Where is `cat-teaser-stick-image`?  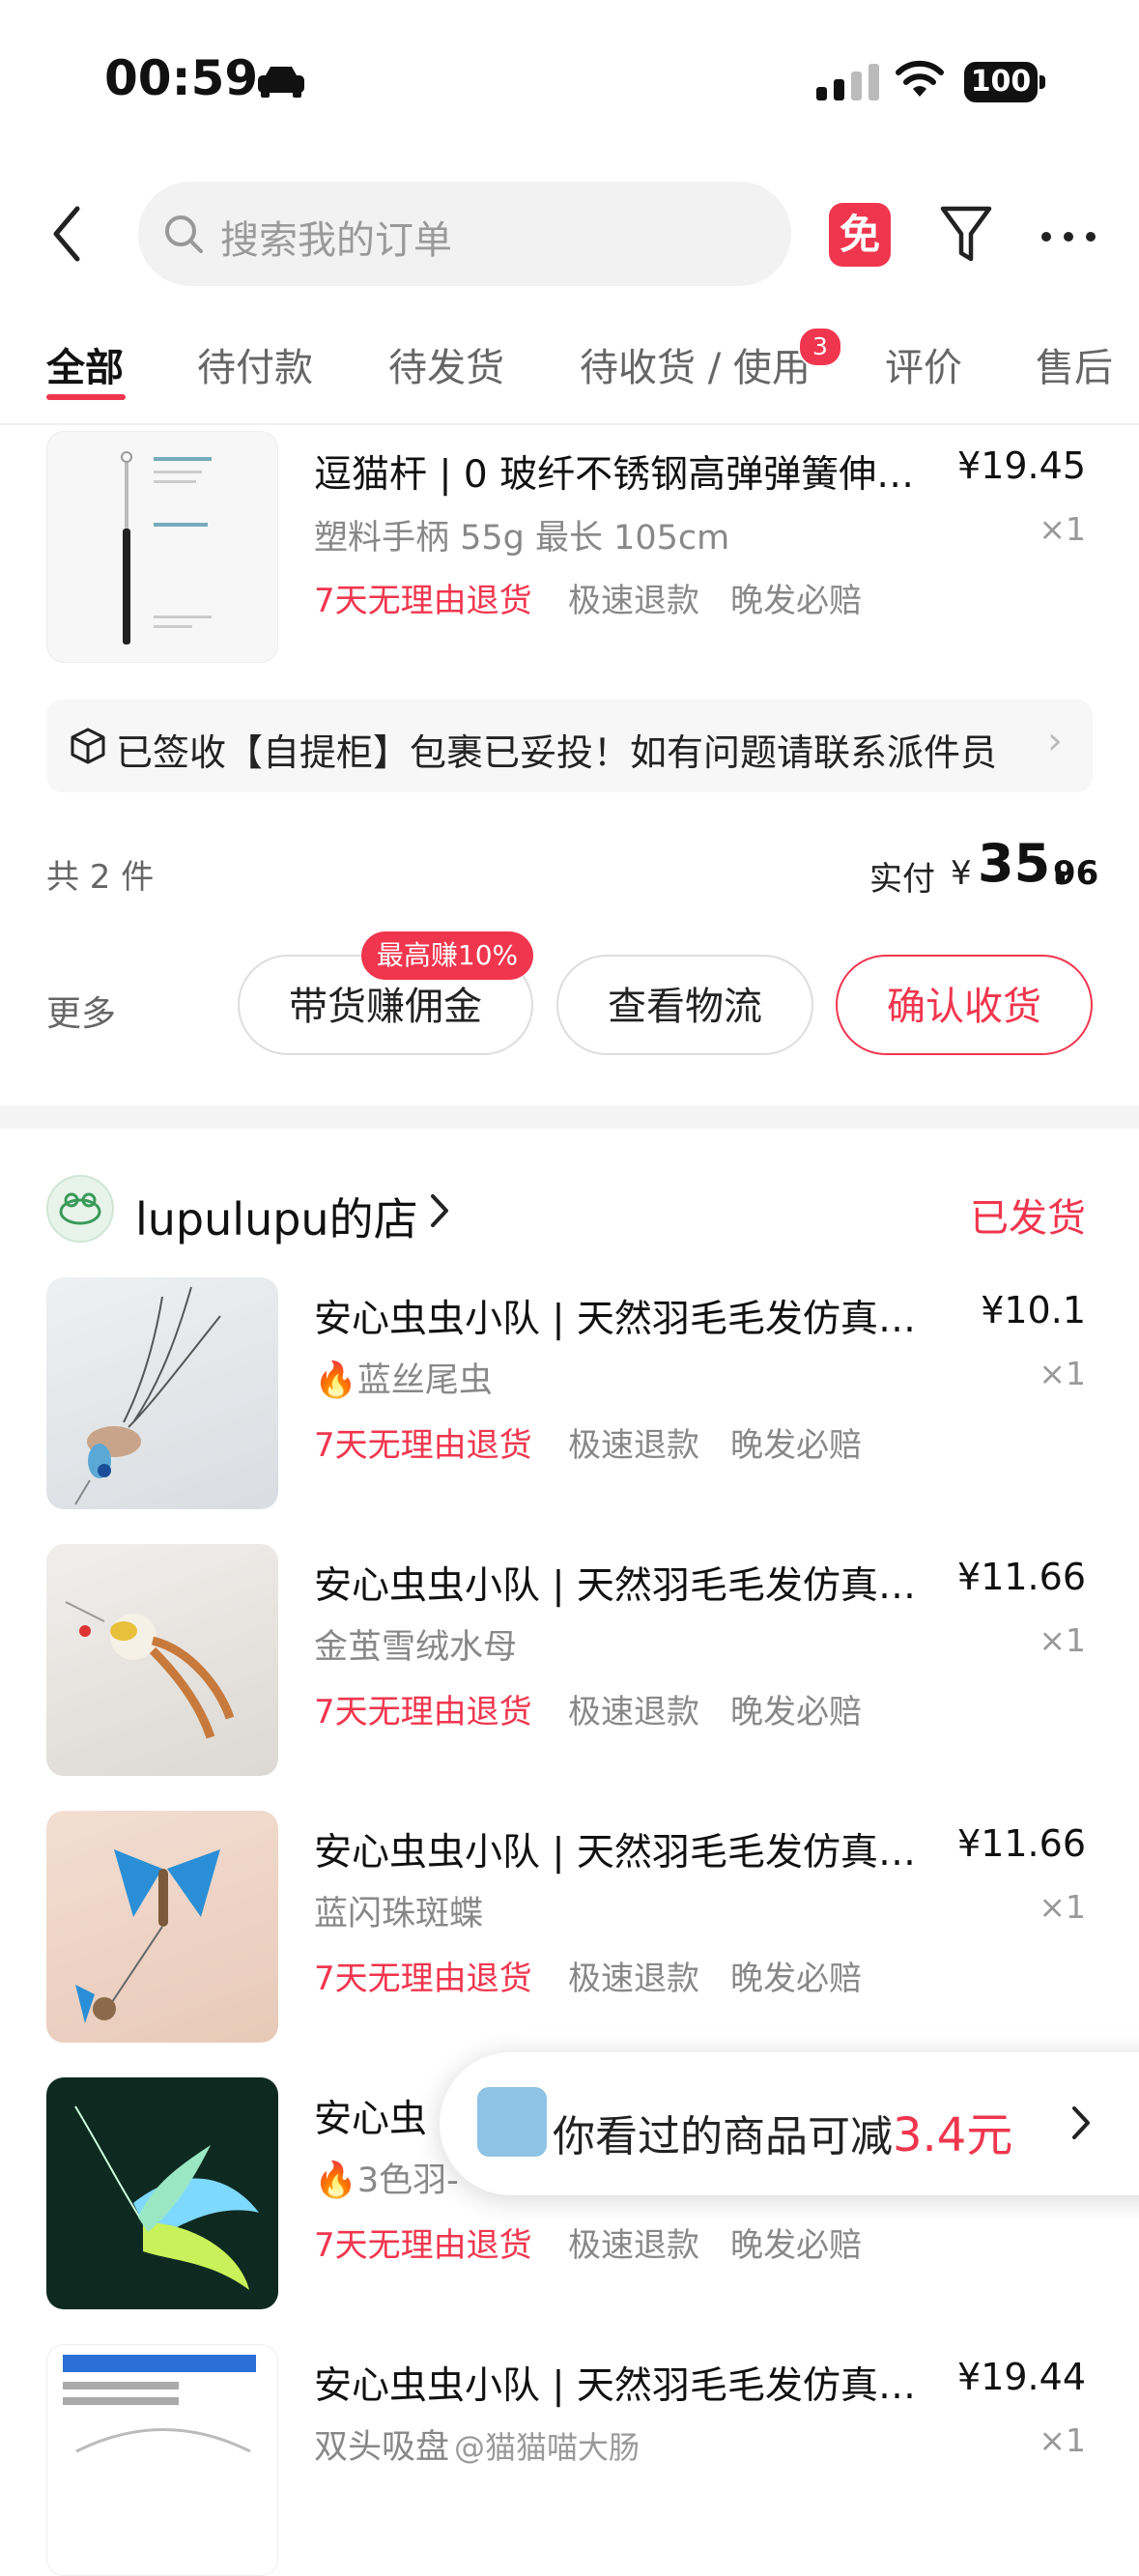
cat-teaser-stick-image is located at coordinates (166, 548).